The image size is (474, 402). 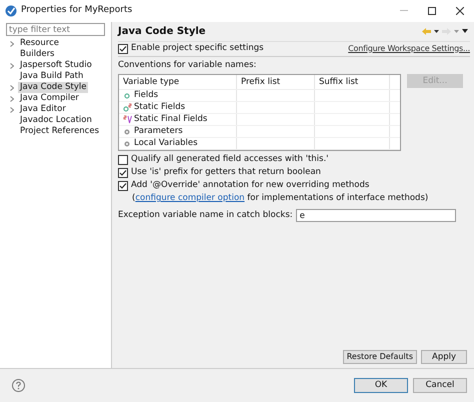 What do you see at coordinates (146, 95) in the screenshot?
I see `table-cell: Fields` at bounding box center [146, 95].